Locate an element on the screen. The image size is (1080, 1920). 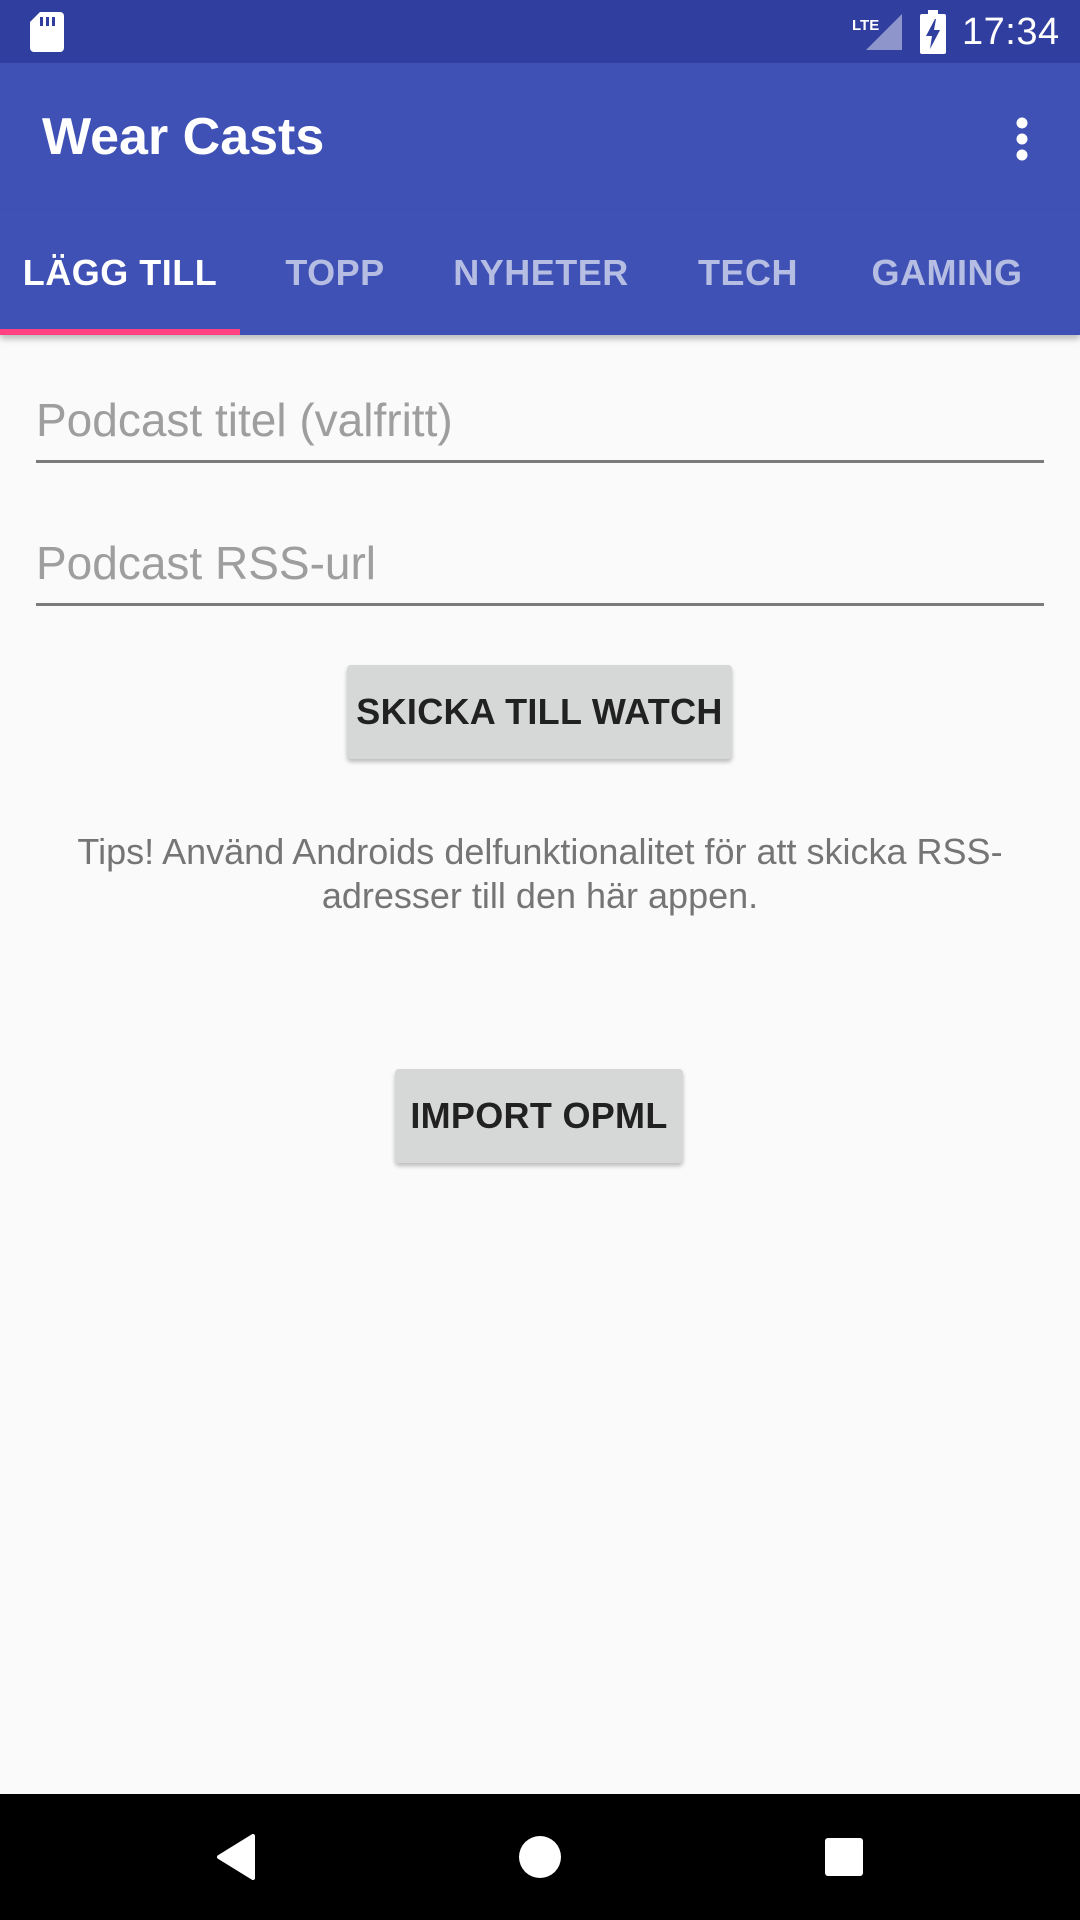
import-opml-button: IMPORT OPML is located at coordinates (539, 1116).